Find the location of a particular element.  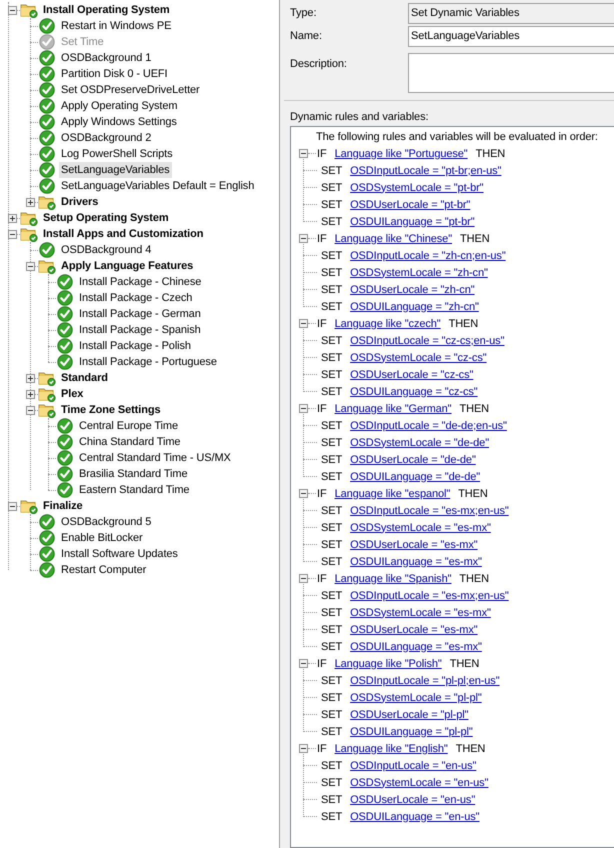

step-label: Eastern Standard Time is located at coordinates (134, 490).